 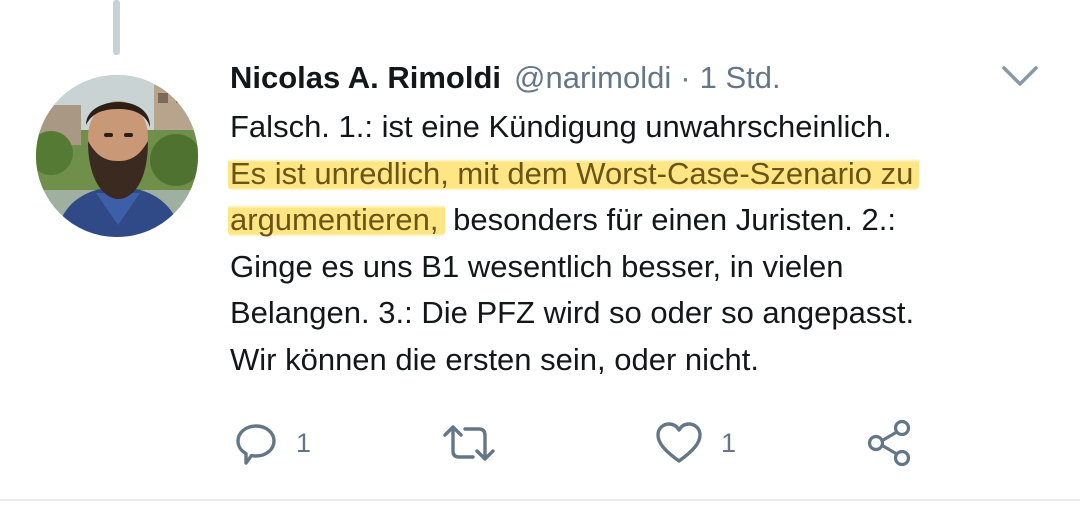 I want to click on author-handle: @narimoldi, so click(x=592, y=78).